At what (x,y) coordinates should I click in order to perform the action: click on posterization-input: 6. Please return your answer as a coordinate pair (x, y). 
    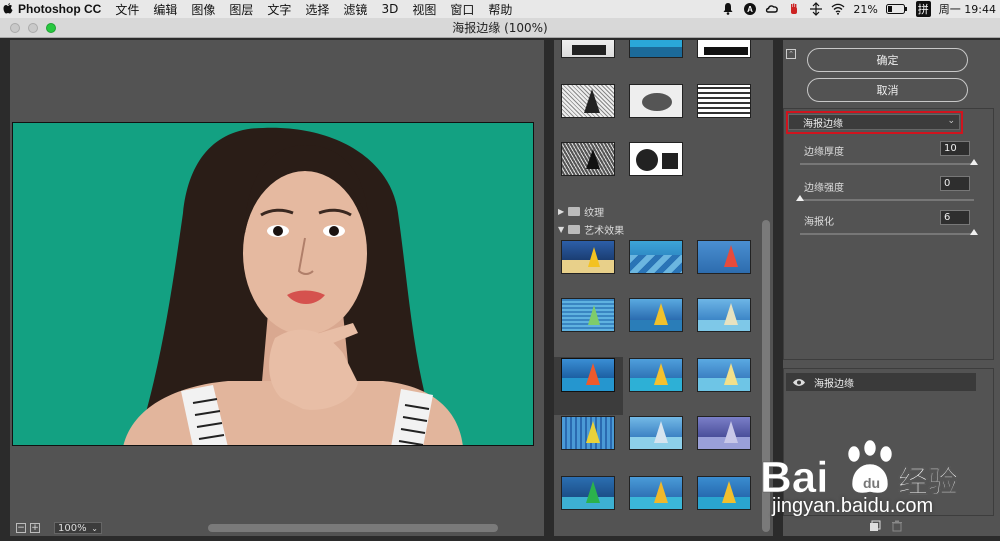
    Looking at the image, I should click on (955, 217).